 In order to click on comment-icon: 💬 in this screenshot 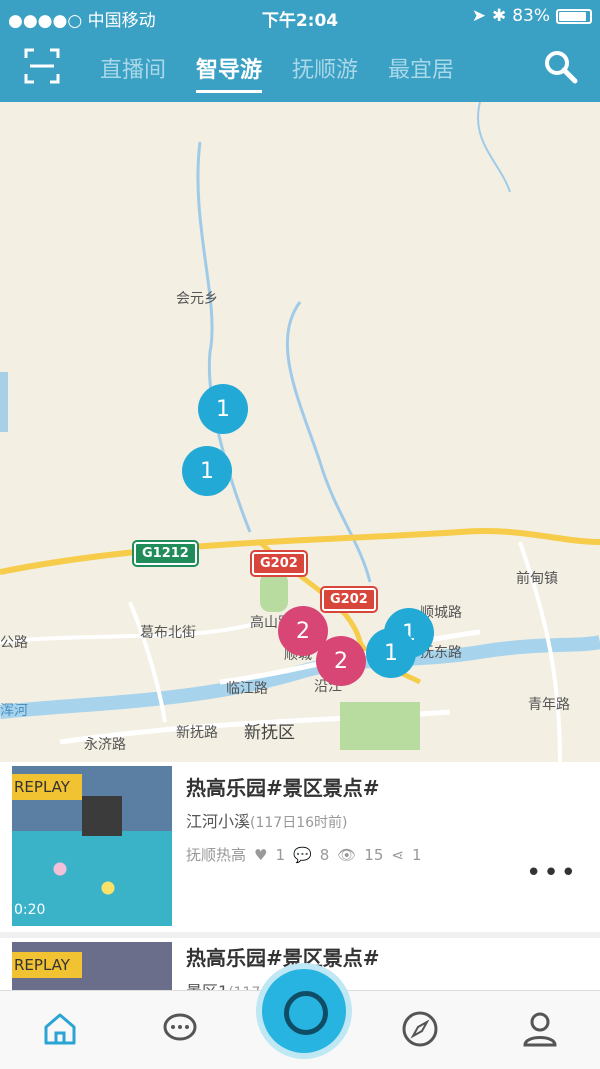, I will do `click(302, 855)`.